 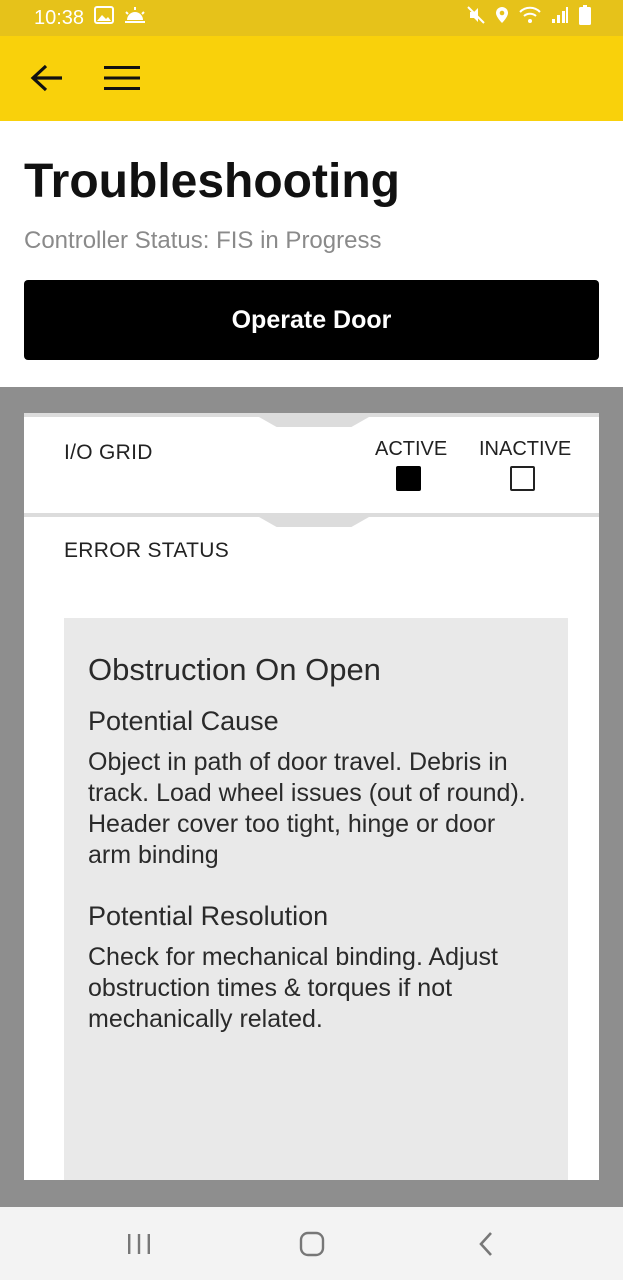 What do you see at coordinates (560, 18) in the screenshot?
I see `signal-icon` at bounding box center [560, 18].